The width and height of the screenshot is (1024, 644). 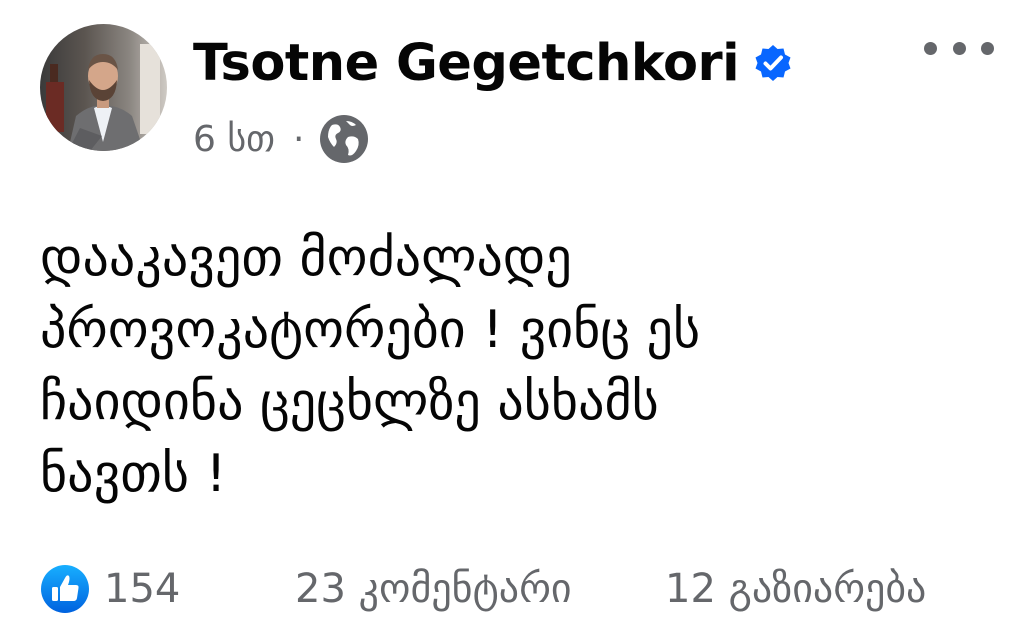 I want to click on avatar-image, so click(x=103, y=87).